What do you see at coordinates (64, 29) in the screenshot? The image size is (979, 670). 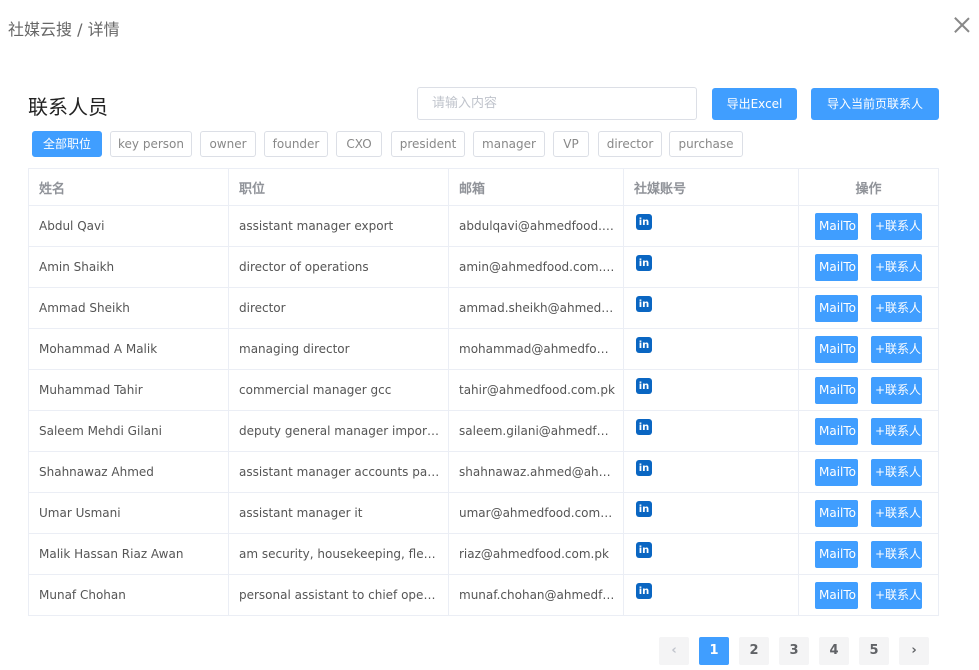 I see `breadcrumb: 社媒云搜 / 详情` at bounding box center [64, 29].